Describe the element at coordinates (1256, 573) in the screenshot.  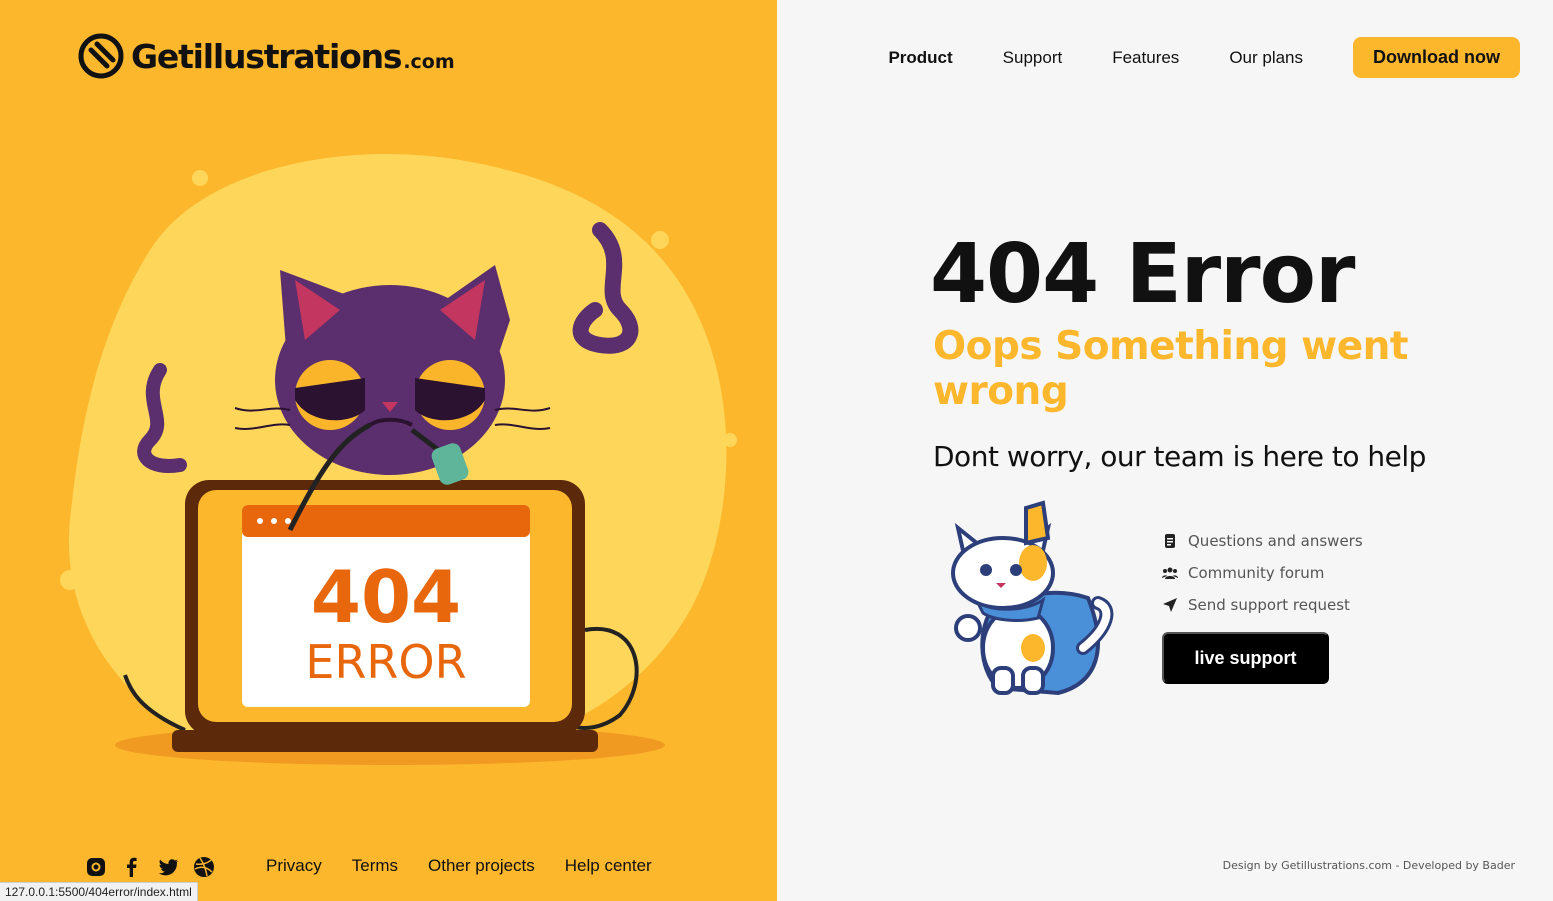
I see `link-community-forum-label: Community forum` at that location.